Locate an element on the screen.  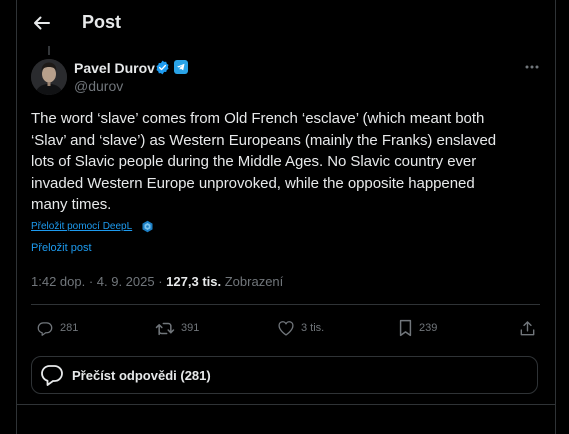
share-icon is located at coordinates (527, 327).